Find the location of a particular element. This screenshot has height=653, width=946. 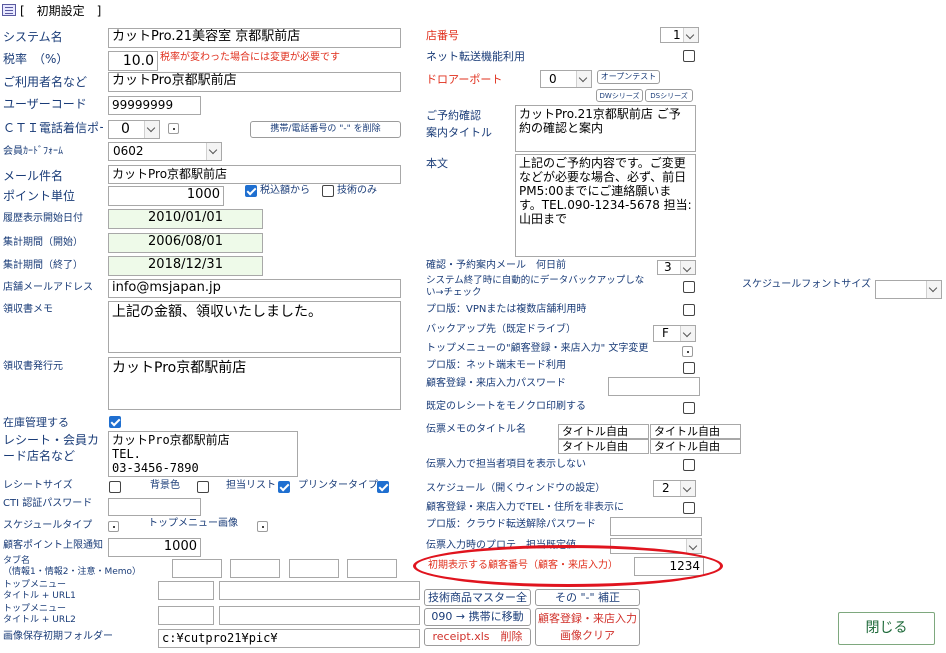

top-menu-1-url-input is located at coordinates (319, 590).